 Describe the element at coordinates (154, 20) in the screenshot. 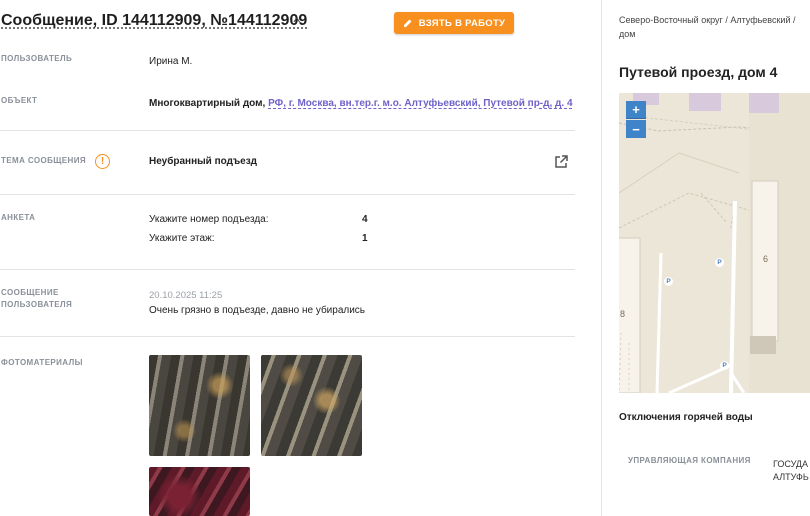

I see `page-title: Сообщение, ID 144112909, №144112909` at that location.